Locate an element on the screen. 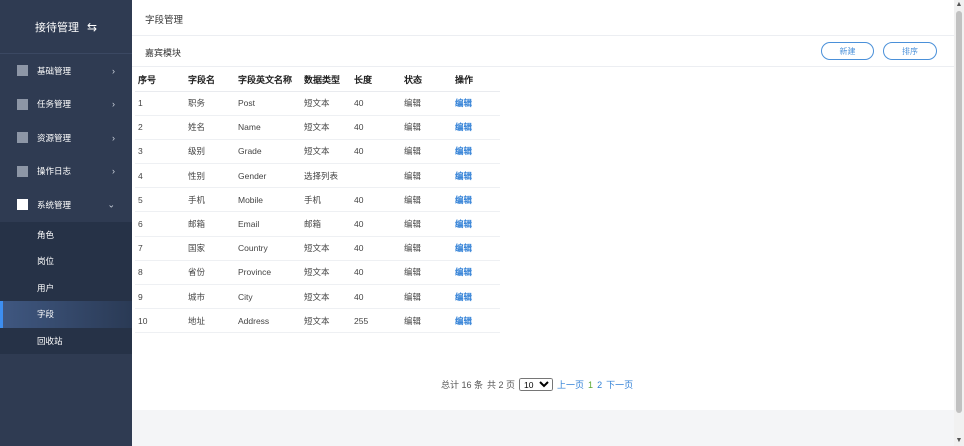  cell-name: 职务 is located at coordinates (210, 103).